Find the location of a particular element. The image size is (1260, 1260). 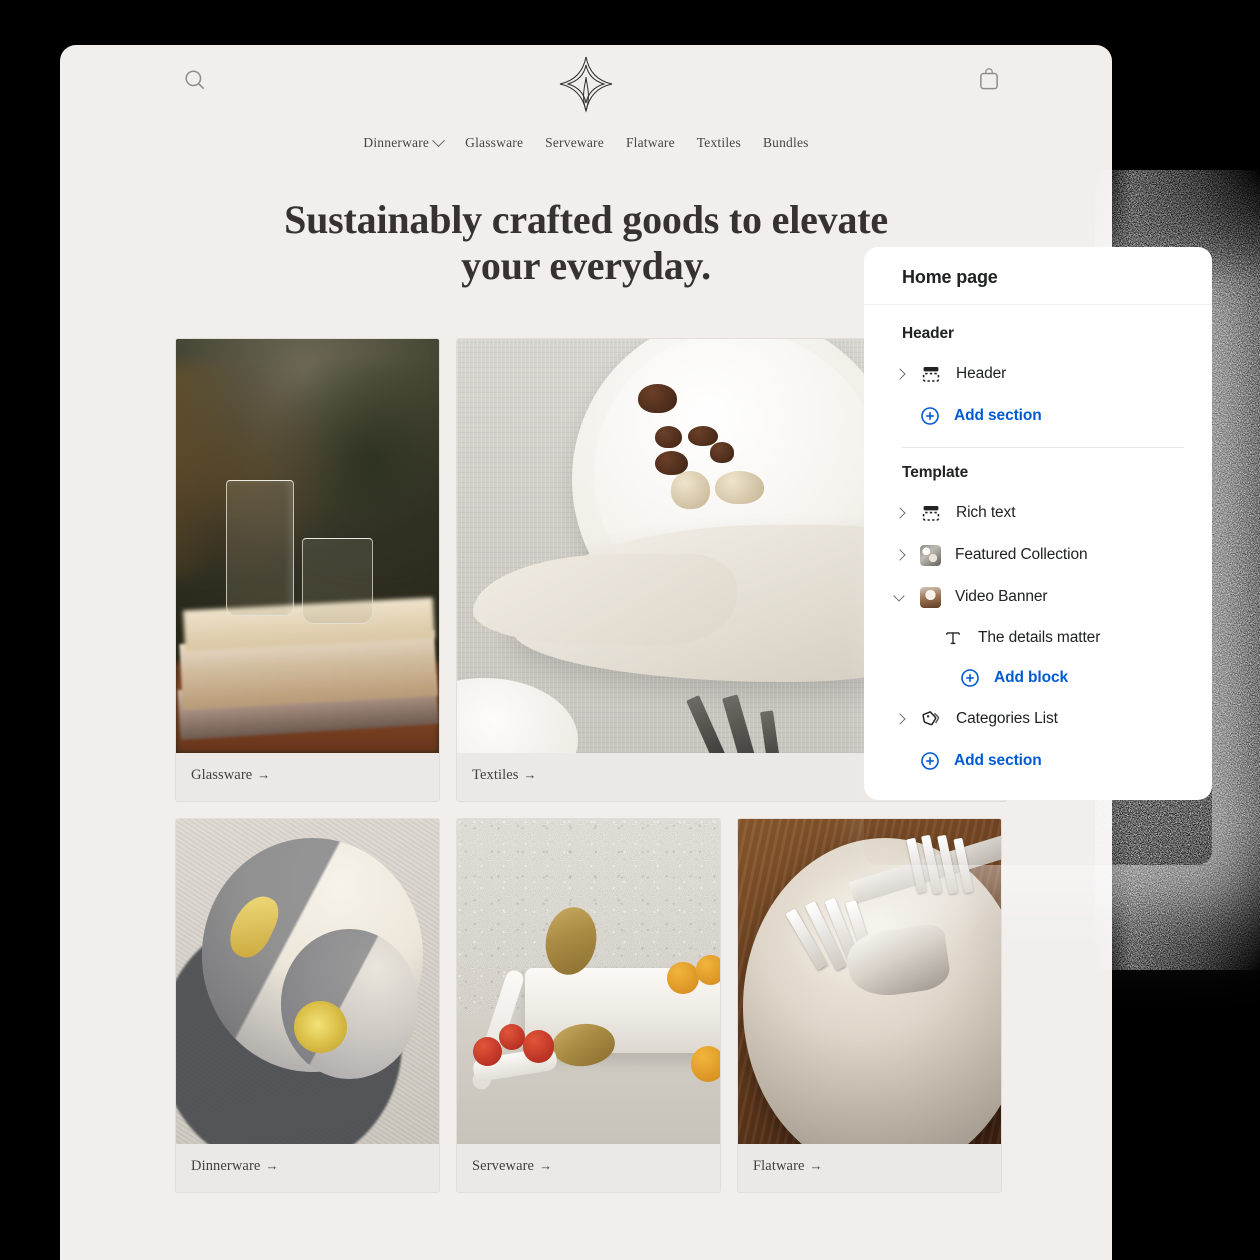

section-row-label: Video Banner is located at coordinates (1001, 596).